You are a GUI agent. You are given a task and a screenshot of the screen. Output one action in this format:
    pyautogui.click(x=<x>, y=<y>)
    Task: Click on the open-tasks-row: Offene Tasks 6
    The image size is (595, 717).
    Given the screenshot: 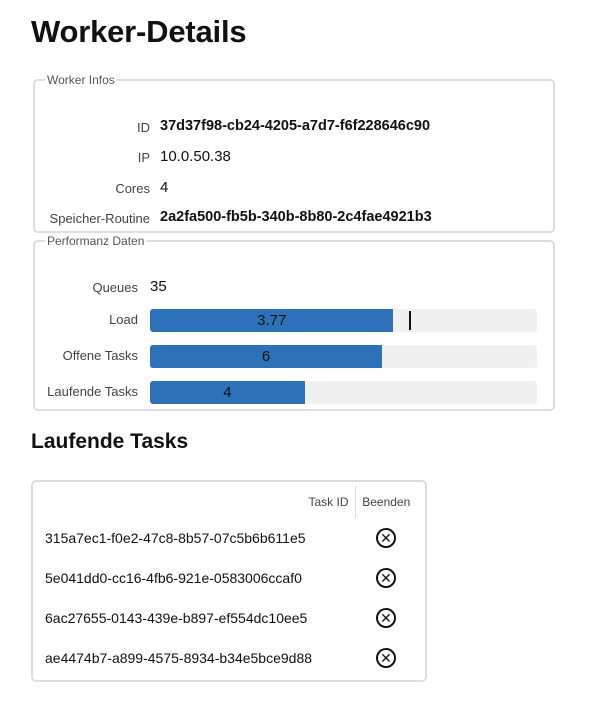 What is the action you would take?
    pyautogui.click(x=294, y=356)
    